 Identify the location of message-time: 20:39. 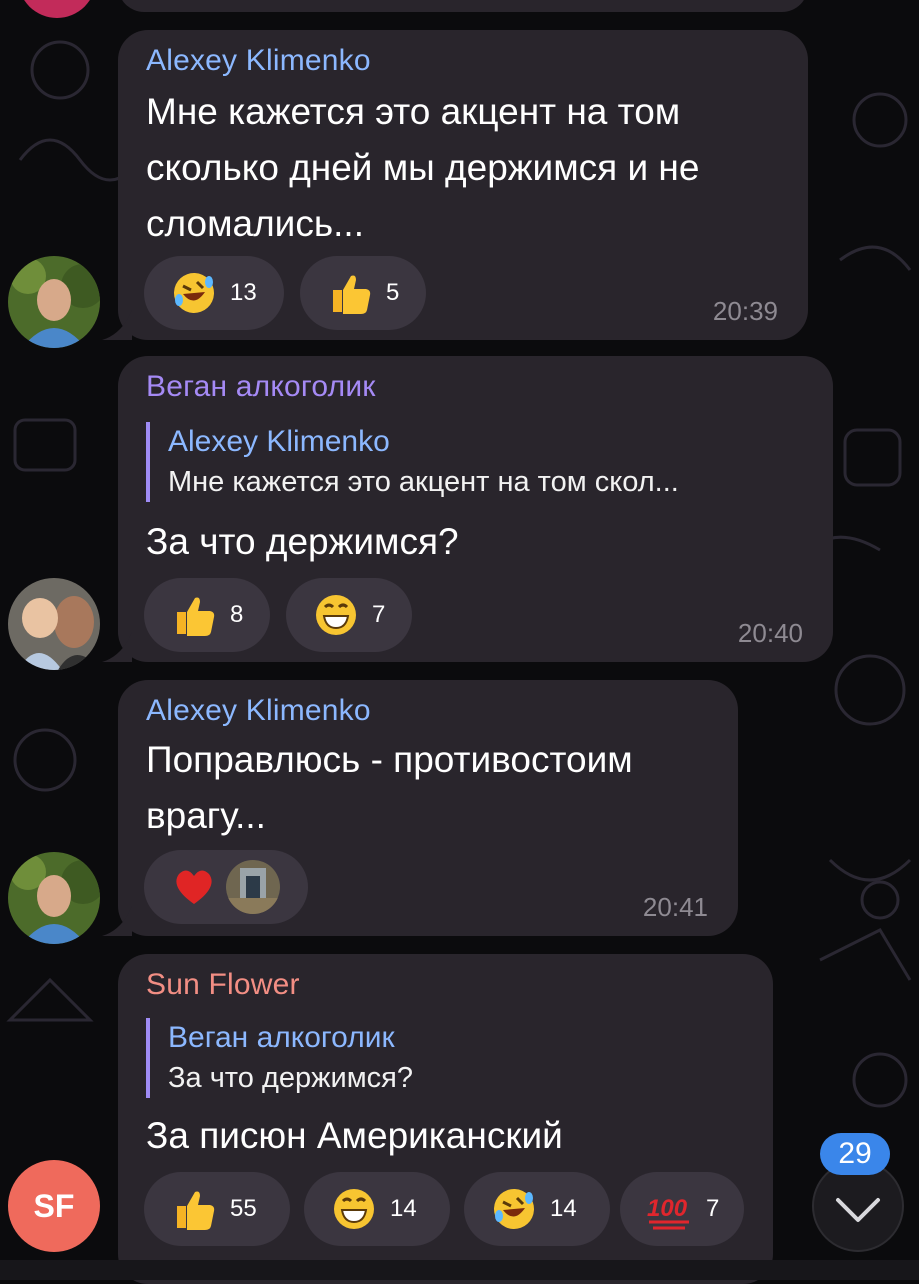
(745, 311).